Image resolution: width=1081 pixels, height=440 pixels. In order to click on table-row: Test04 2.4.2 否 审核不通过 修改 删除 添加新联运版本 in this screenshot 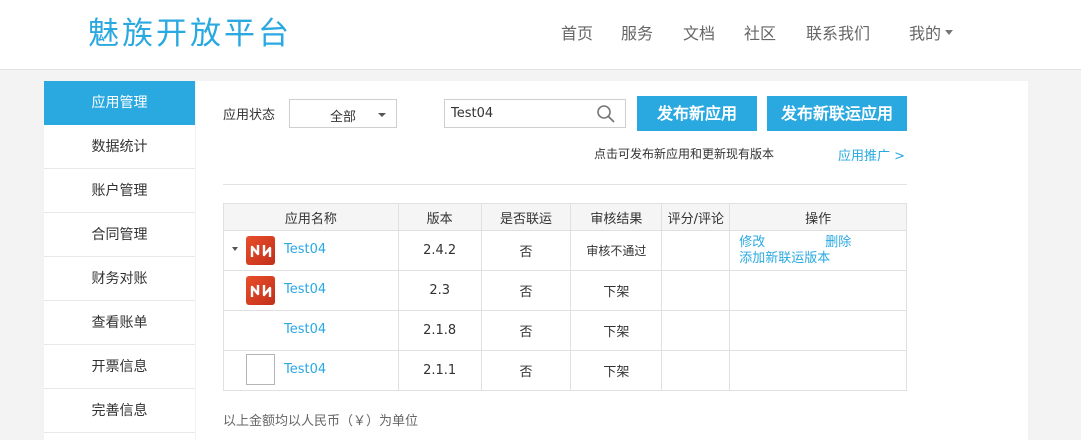, I will do `click(565, 250)`.